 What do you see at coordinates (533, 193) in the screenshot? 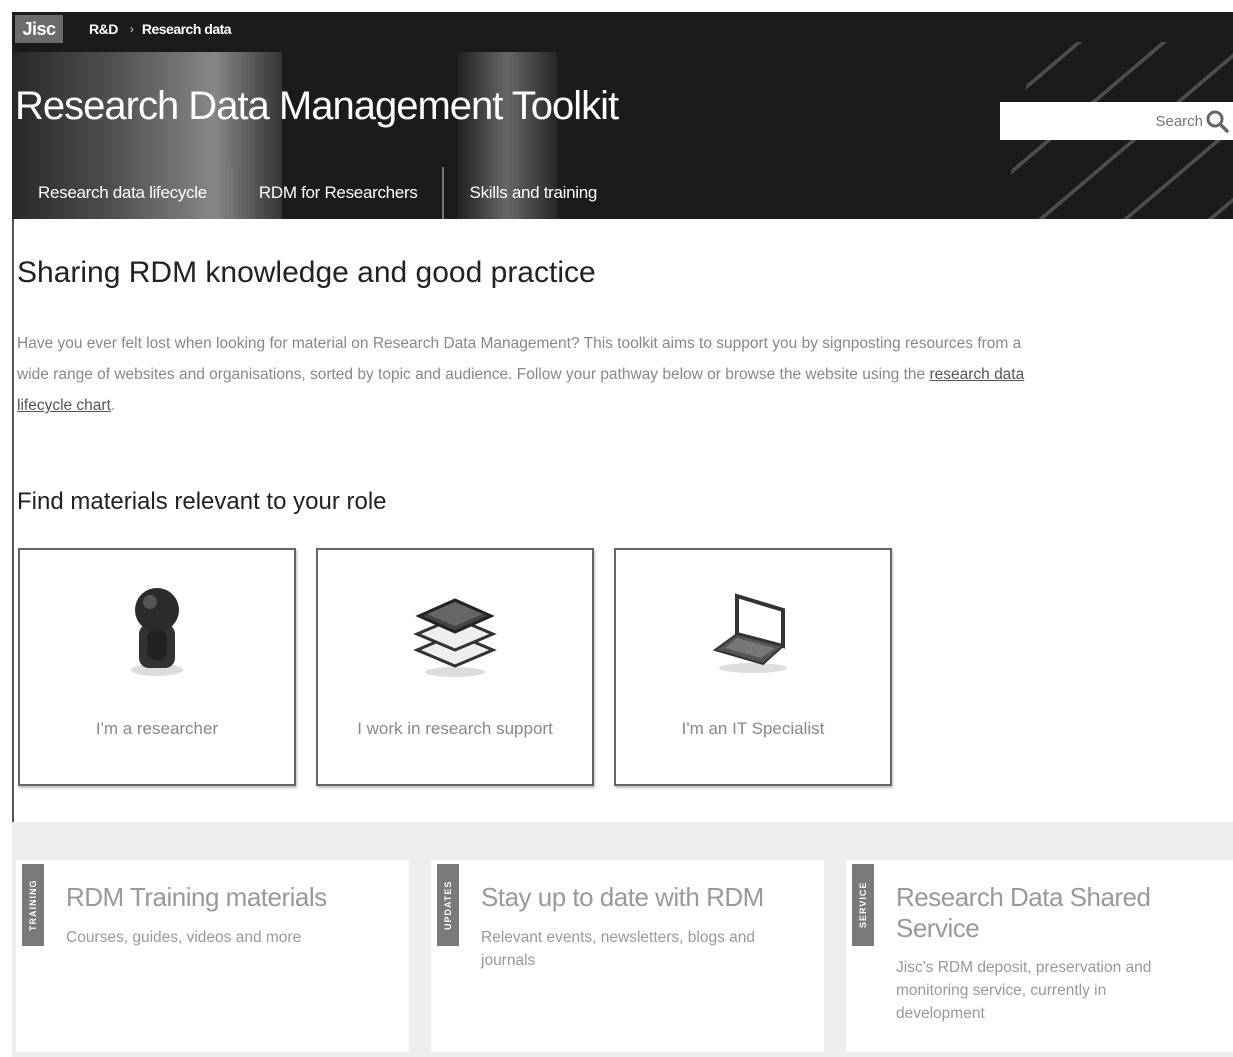
I see `nav-skills-and-training: Skills and training` at bounding box center [533, 193].